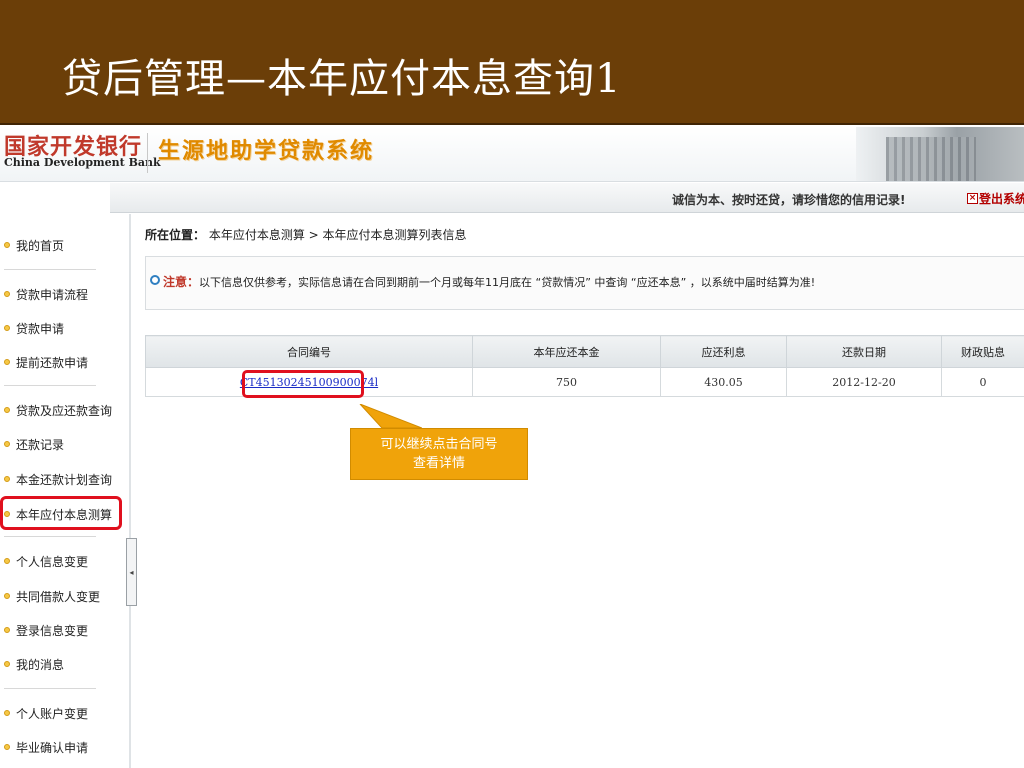  What do you see at coordinates (723, 351) in the screenshot?
I see `column-header: 应还利息` at bounding box center [723, 351].